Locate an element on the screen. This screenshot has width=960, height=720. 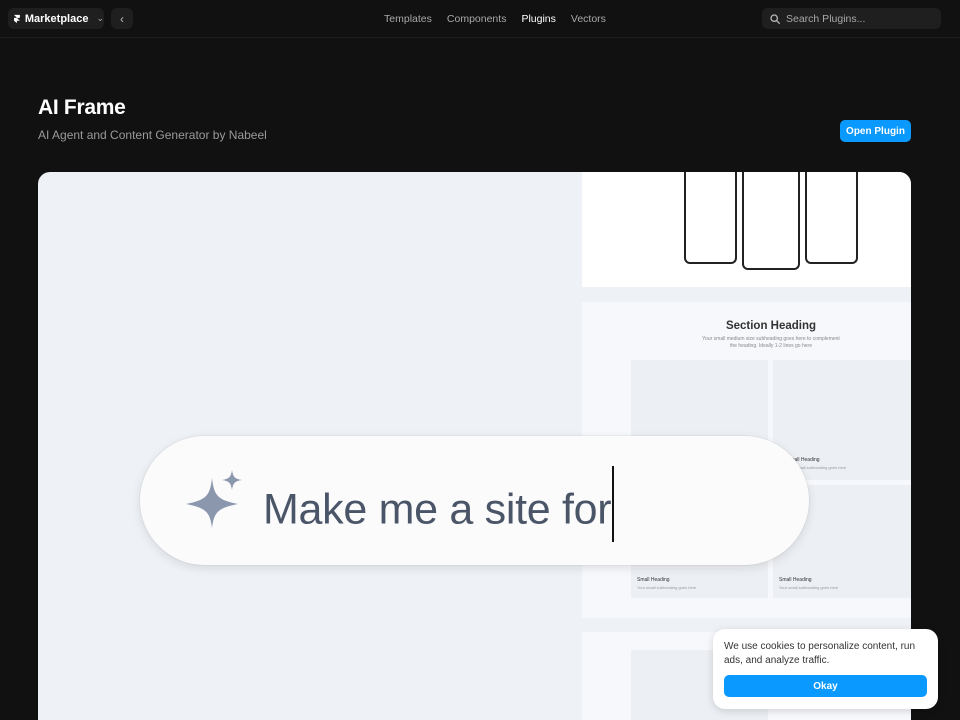
prompt-typed-text: Make me a site for is located at coordinates (437, 509).